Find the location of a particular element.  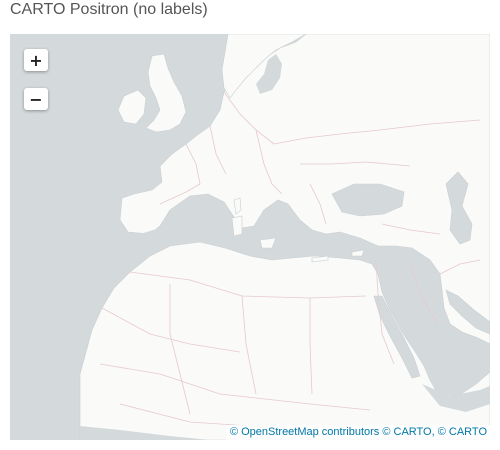

carto-attribution-link-2: © CARTO is located at coordinates (462, 432).